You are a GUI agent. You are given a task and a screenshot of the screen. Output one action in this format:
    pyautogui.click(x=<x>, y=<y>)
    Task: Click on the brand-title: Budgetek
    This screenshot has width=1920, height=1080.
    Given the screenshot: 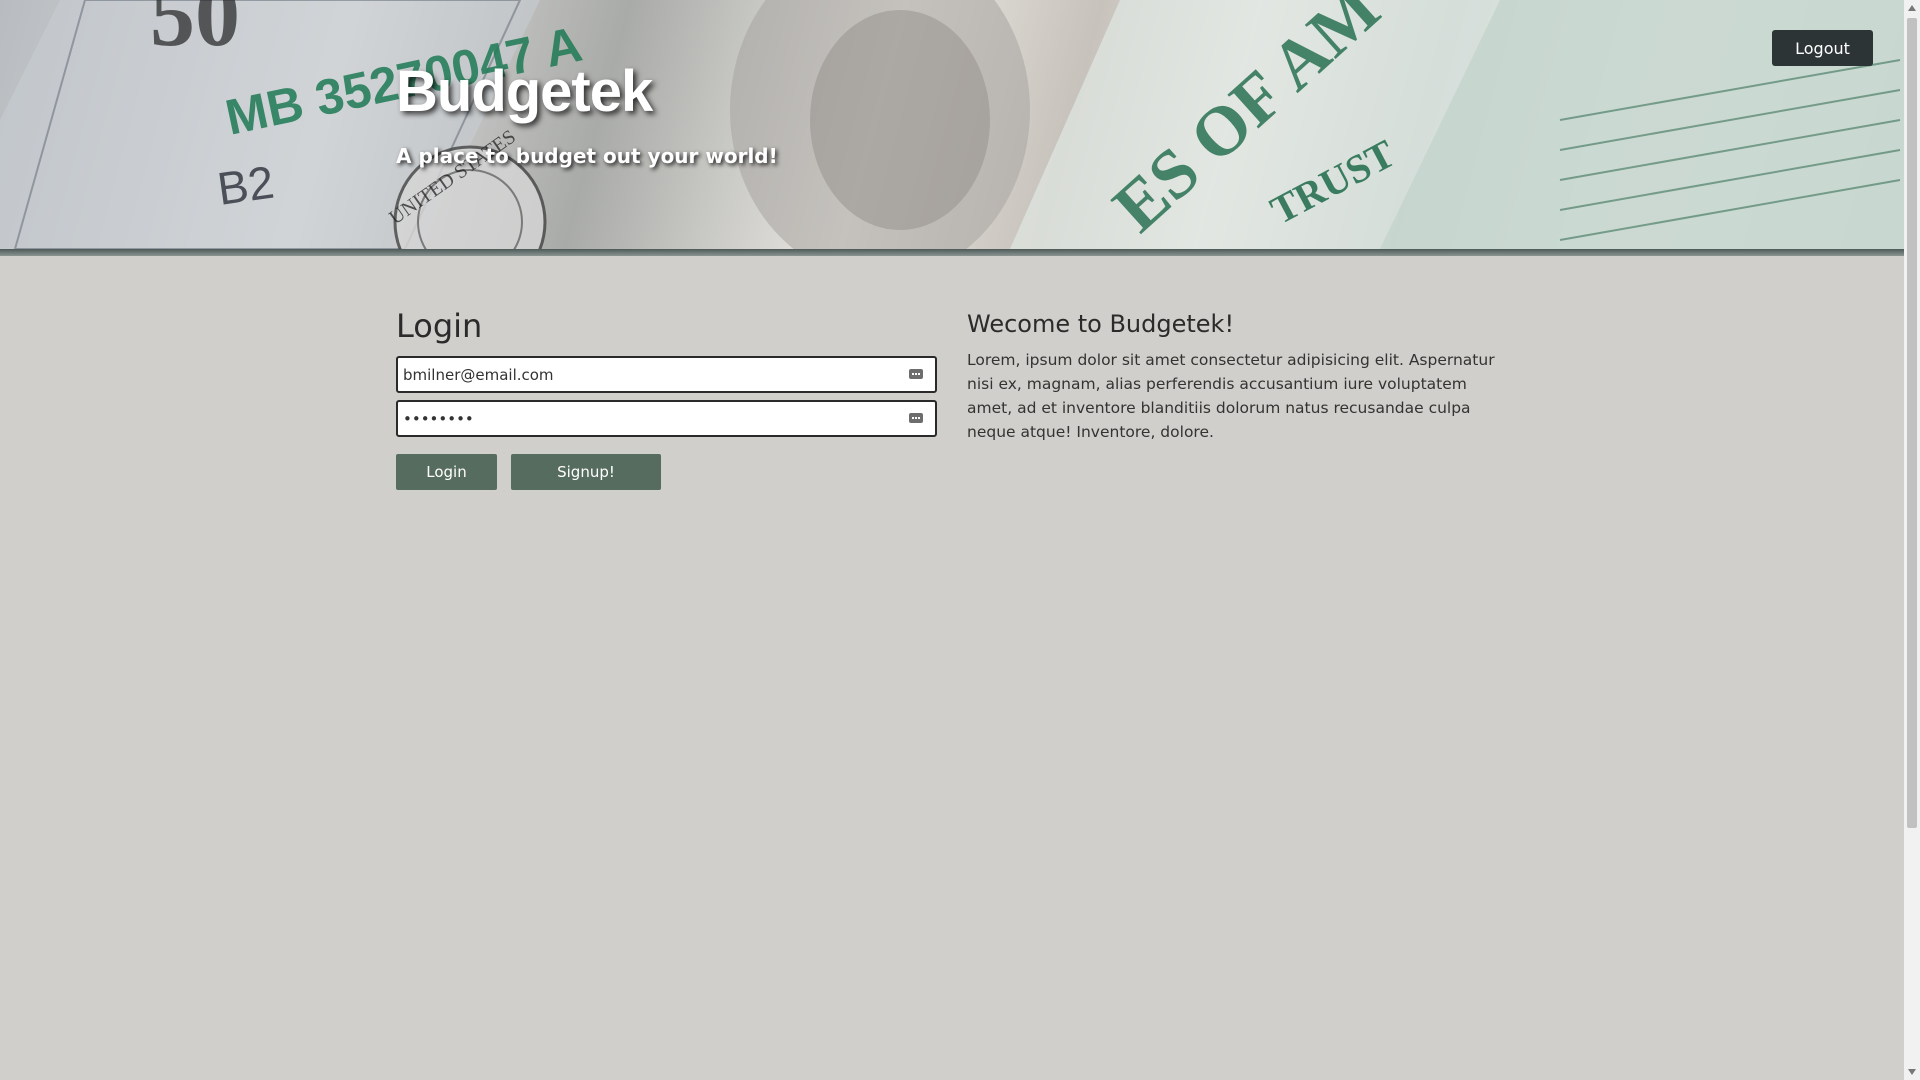 What is the action you would take?
    pyautogui.click(x=524, y=91)
    